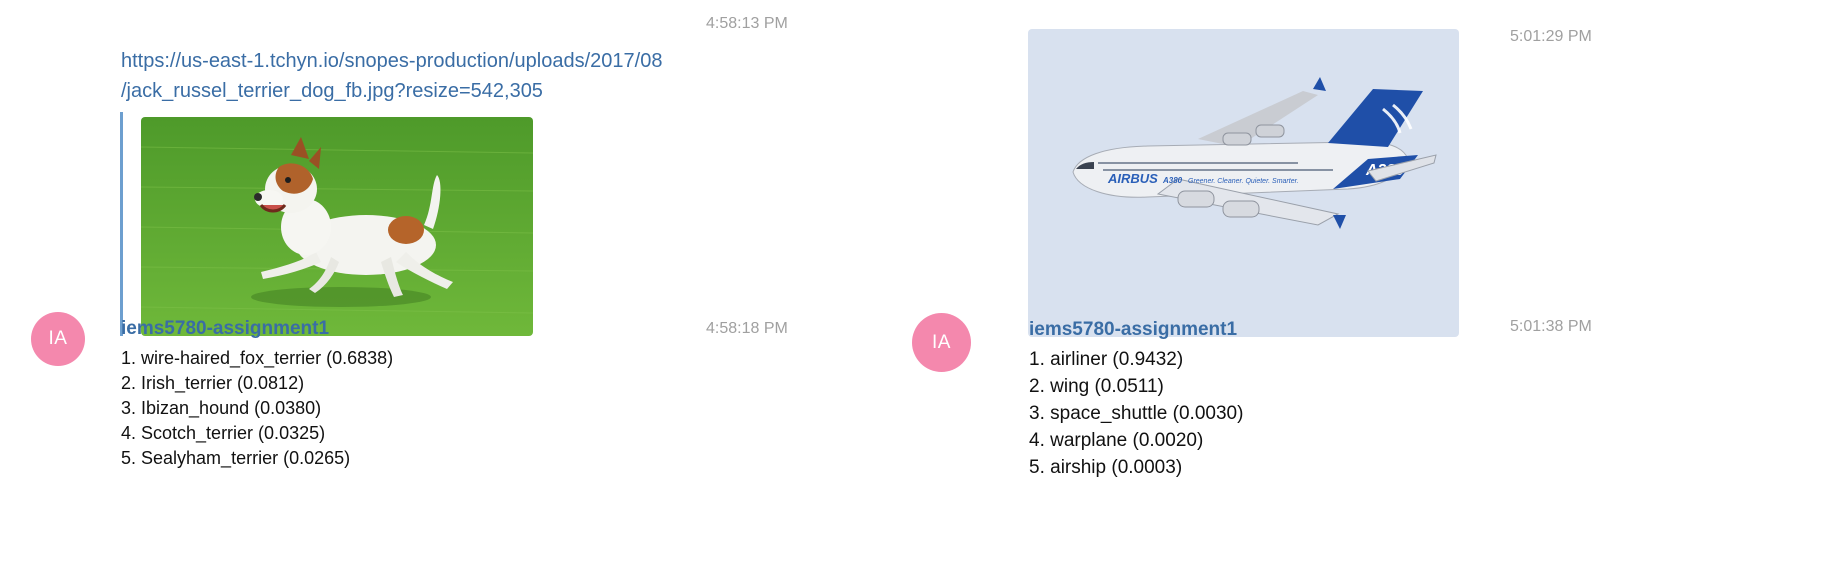  What do you see at coordinates (747, 23) in the screenshot?
I see `message-timestamp: 4:58:13 PM` at bounding box center [747, 23].